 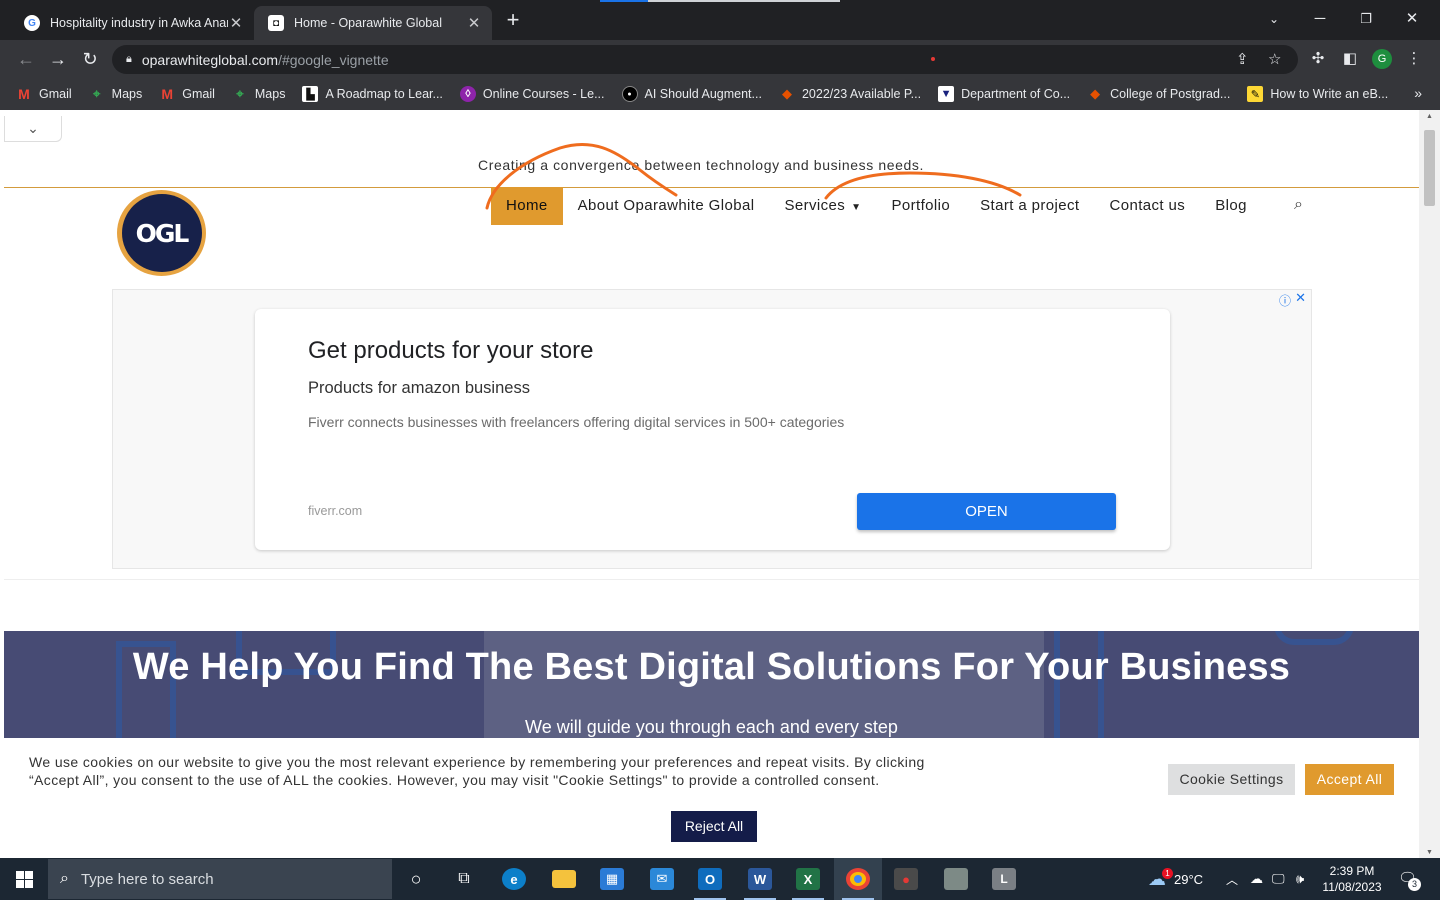 I want to click on menu-kebab-icon: ⋮, so click(x=1414, y=59).